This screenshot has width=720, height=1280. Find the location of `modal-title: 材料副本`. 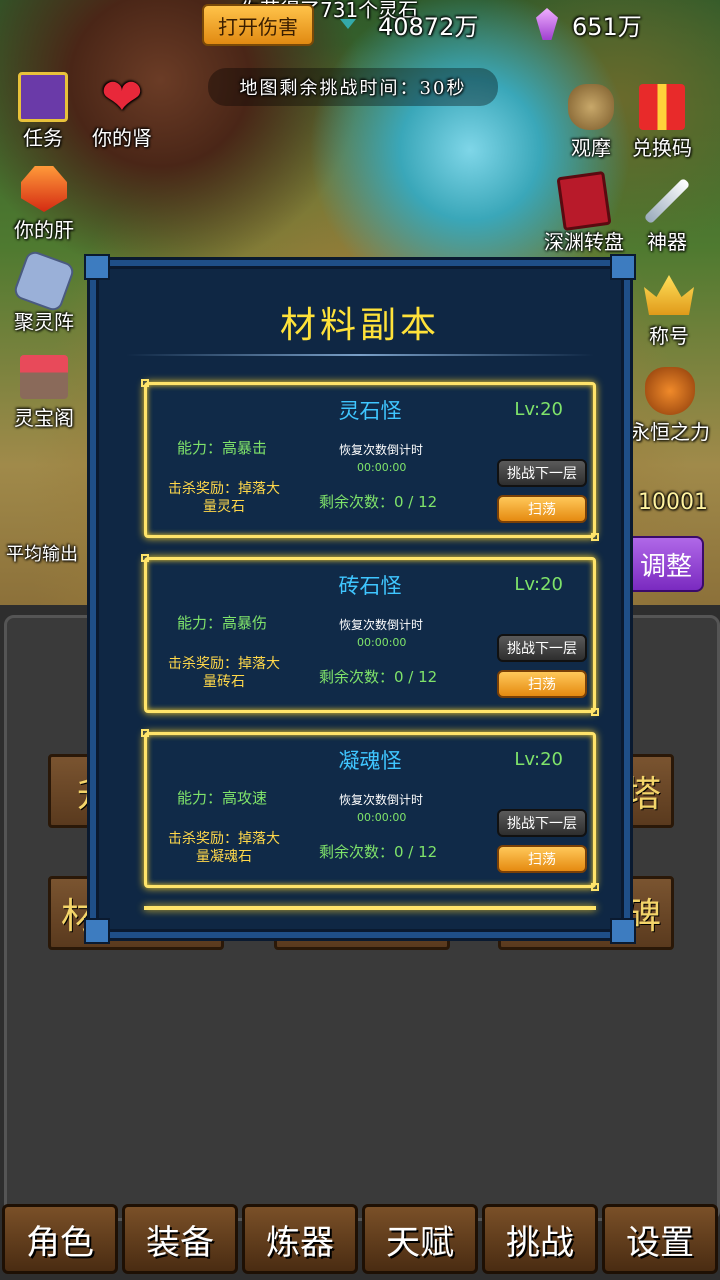

modal-title: 材料副本 is located at coordinates (359, 325).